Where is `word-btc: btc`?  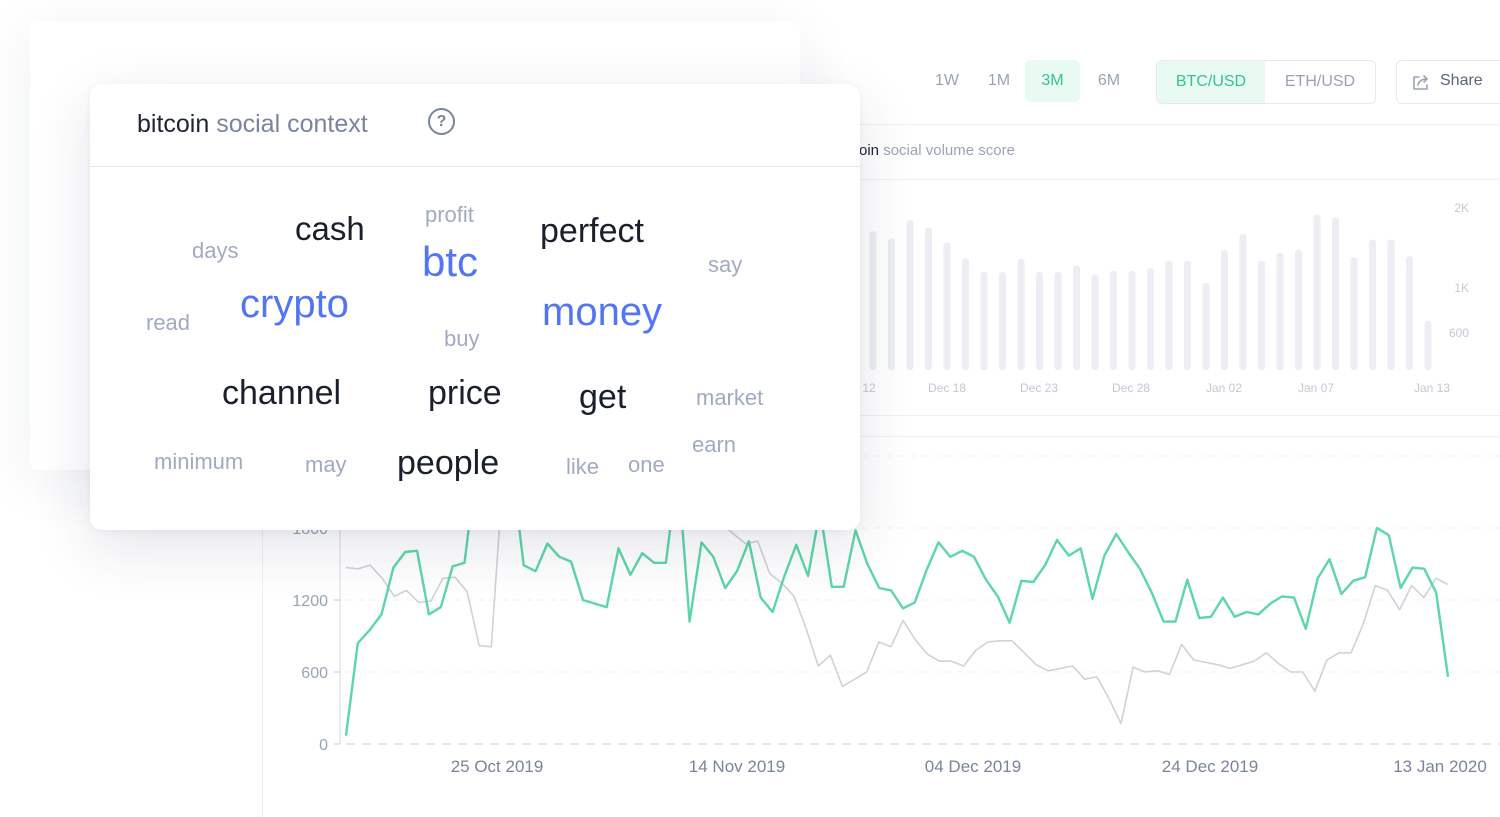 word-btc: btc is located at coordinates (450, 262).